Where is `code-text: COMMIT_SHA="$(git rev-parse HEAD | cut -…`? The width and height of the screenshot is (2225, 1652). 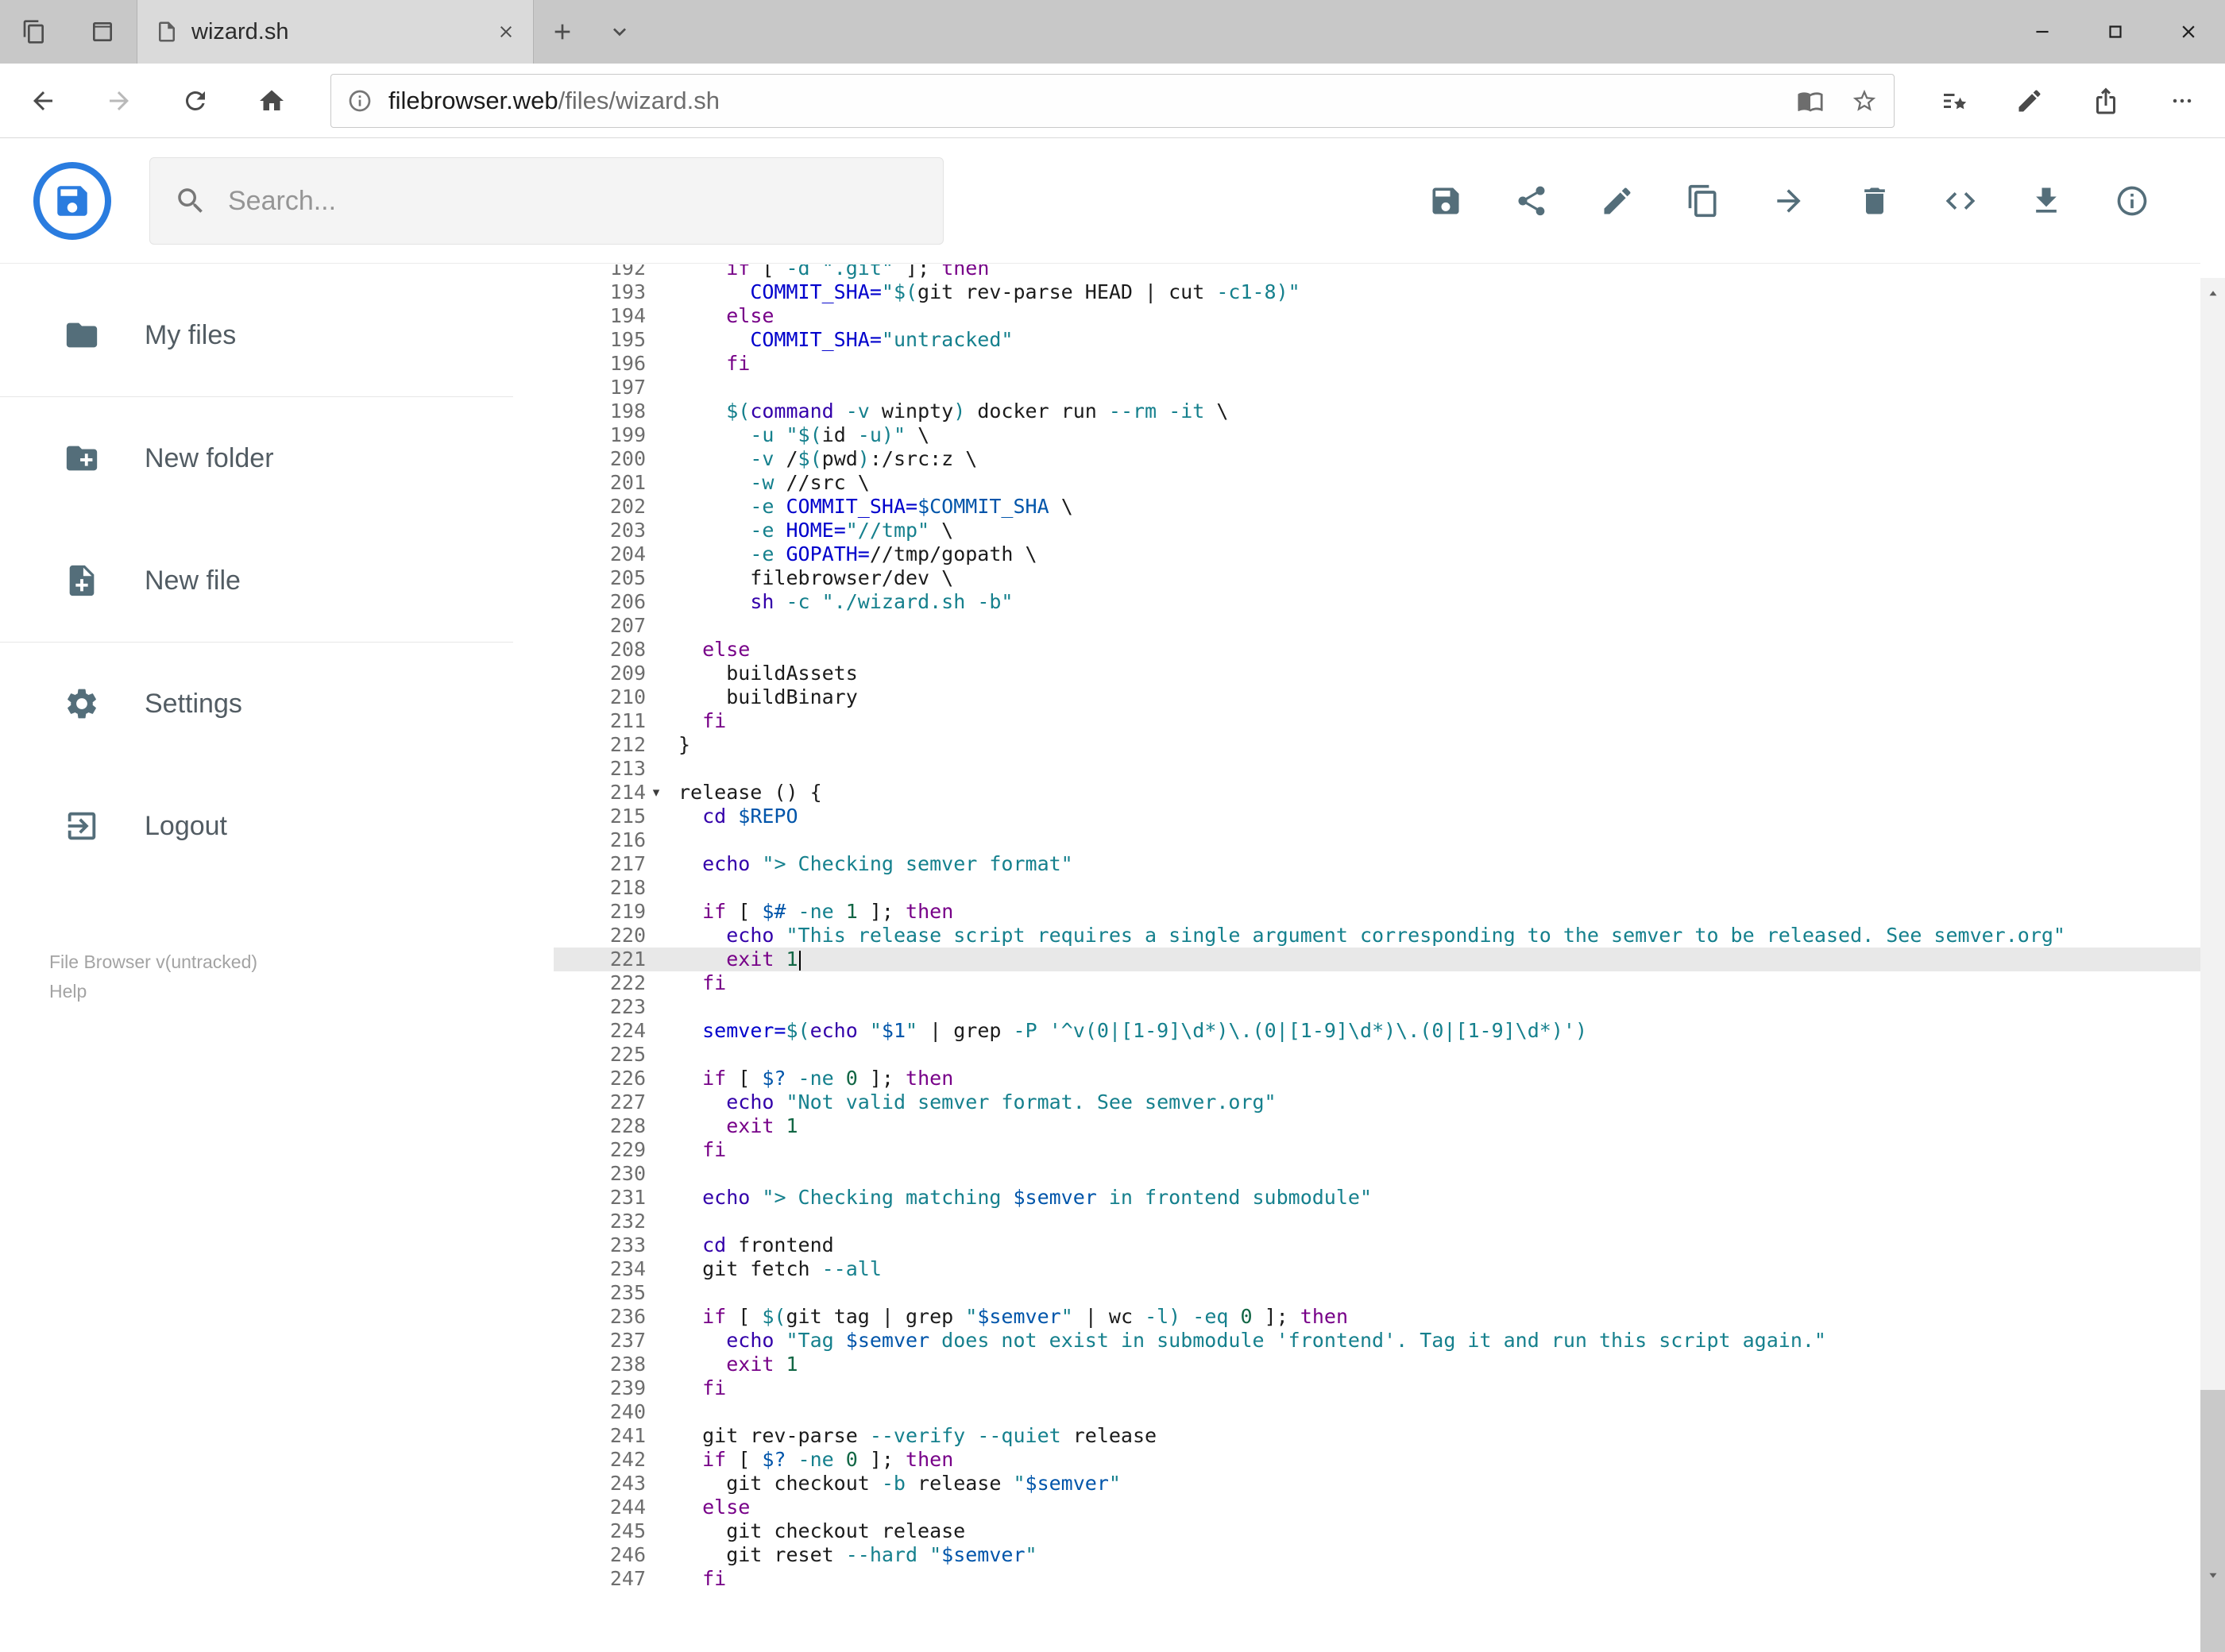
code-text: COMMIT_SHA="$(git rev-parse HEAD | cut -… is located at coordinates (1433, 292).